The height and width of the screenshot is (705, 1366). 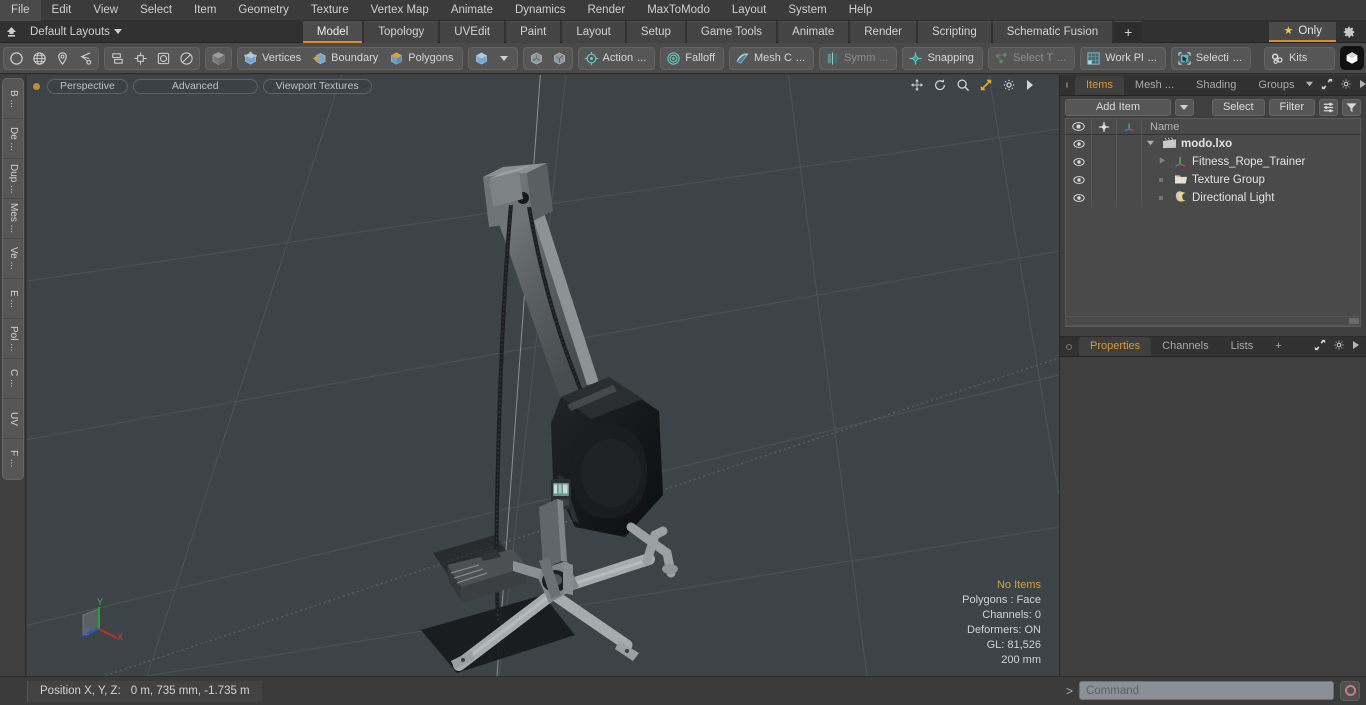 What do you see at coordinates (1206, 690) in the screenshot?
I see `command-input` at bounding box center [1206, 690].